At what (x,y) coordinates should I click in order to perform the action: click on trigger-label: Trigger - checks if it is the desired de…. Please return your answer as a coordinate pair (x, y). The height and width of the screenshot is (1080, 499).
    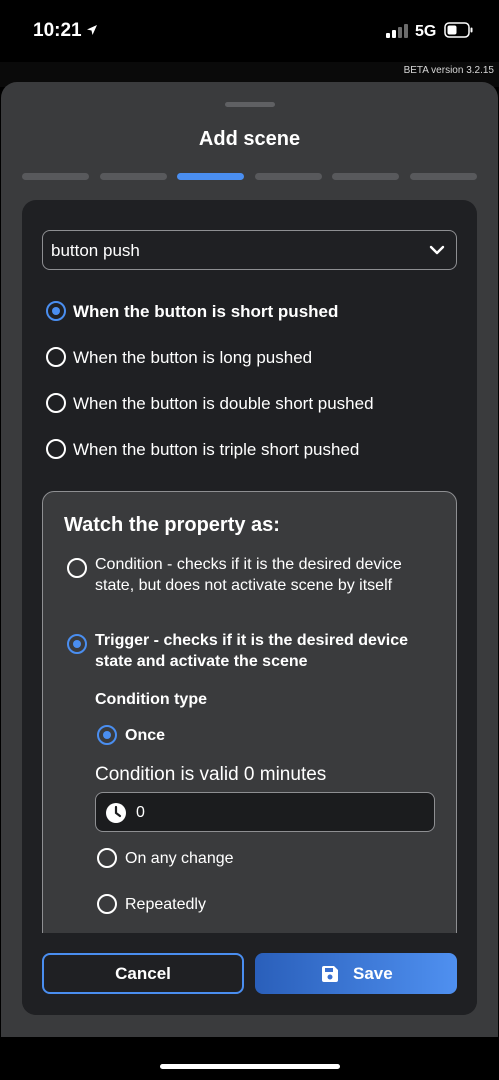
    Looking at the image, I should click on (252, 651).